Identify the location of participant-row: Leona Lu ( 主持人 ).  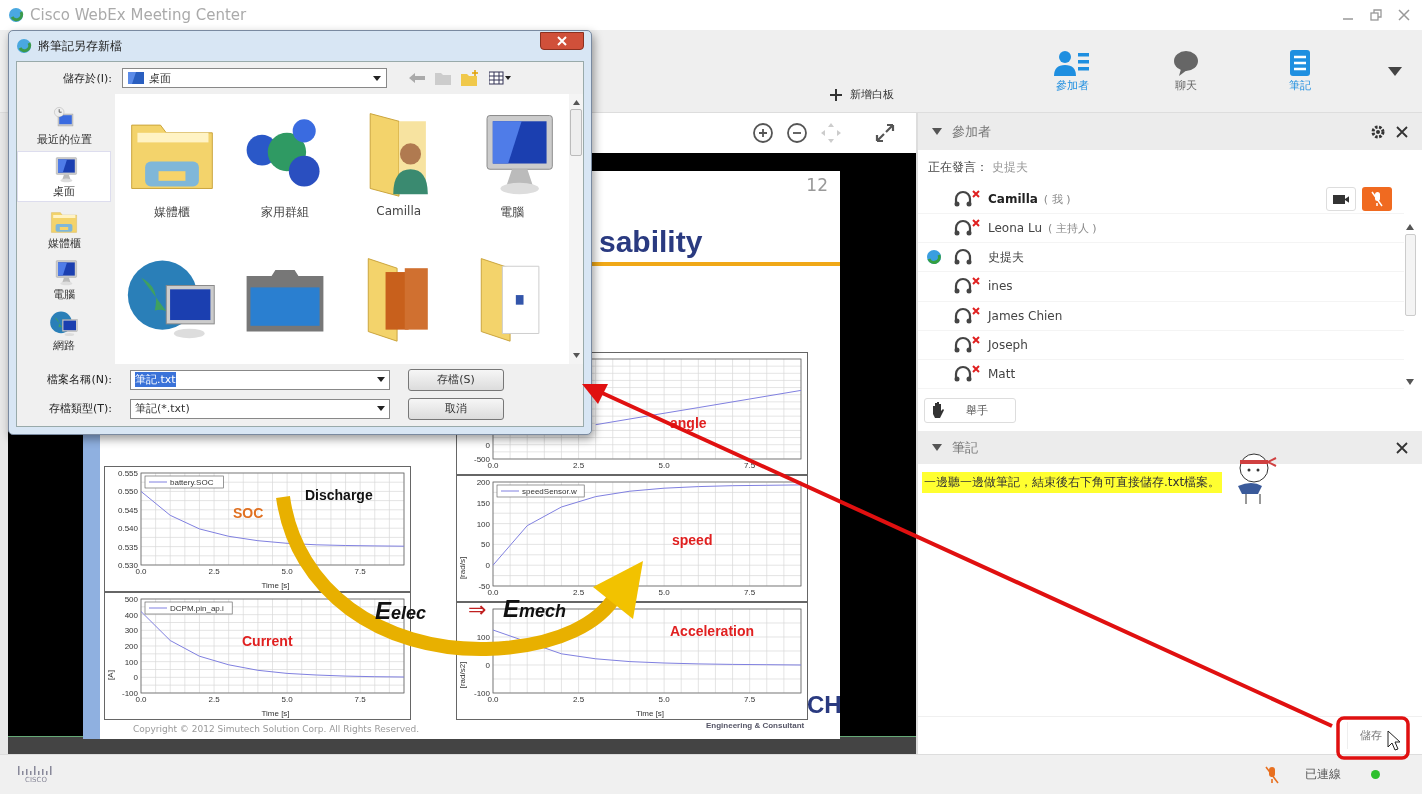
(1161, 229).